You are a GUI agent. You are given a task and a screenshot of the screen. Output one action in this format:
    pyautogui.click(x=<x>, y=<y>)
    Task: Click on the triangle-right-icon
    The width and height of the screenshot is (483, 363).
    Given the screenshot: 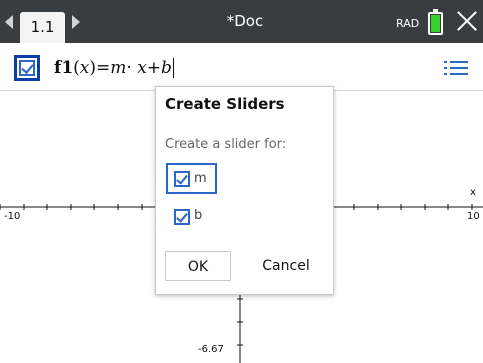 What is the action you would take?
    pyautogui.click(x=76, y=22)
    